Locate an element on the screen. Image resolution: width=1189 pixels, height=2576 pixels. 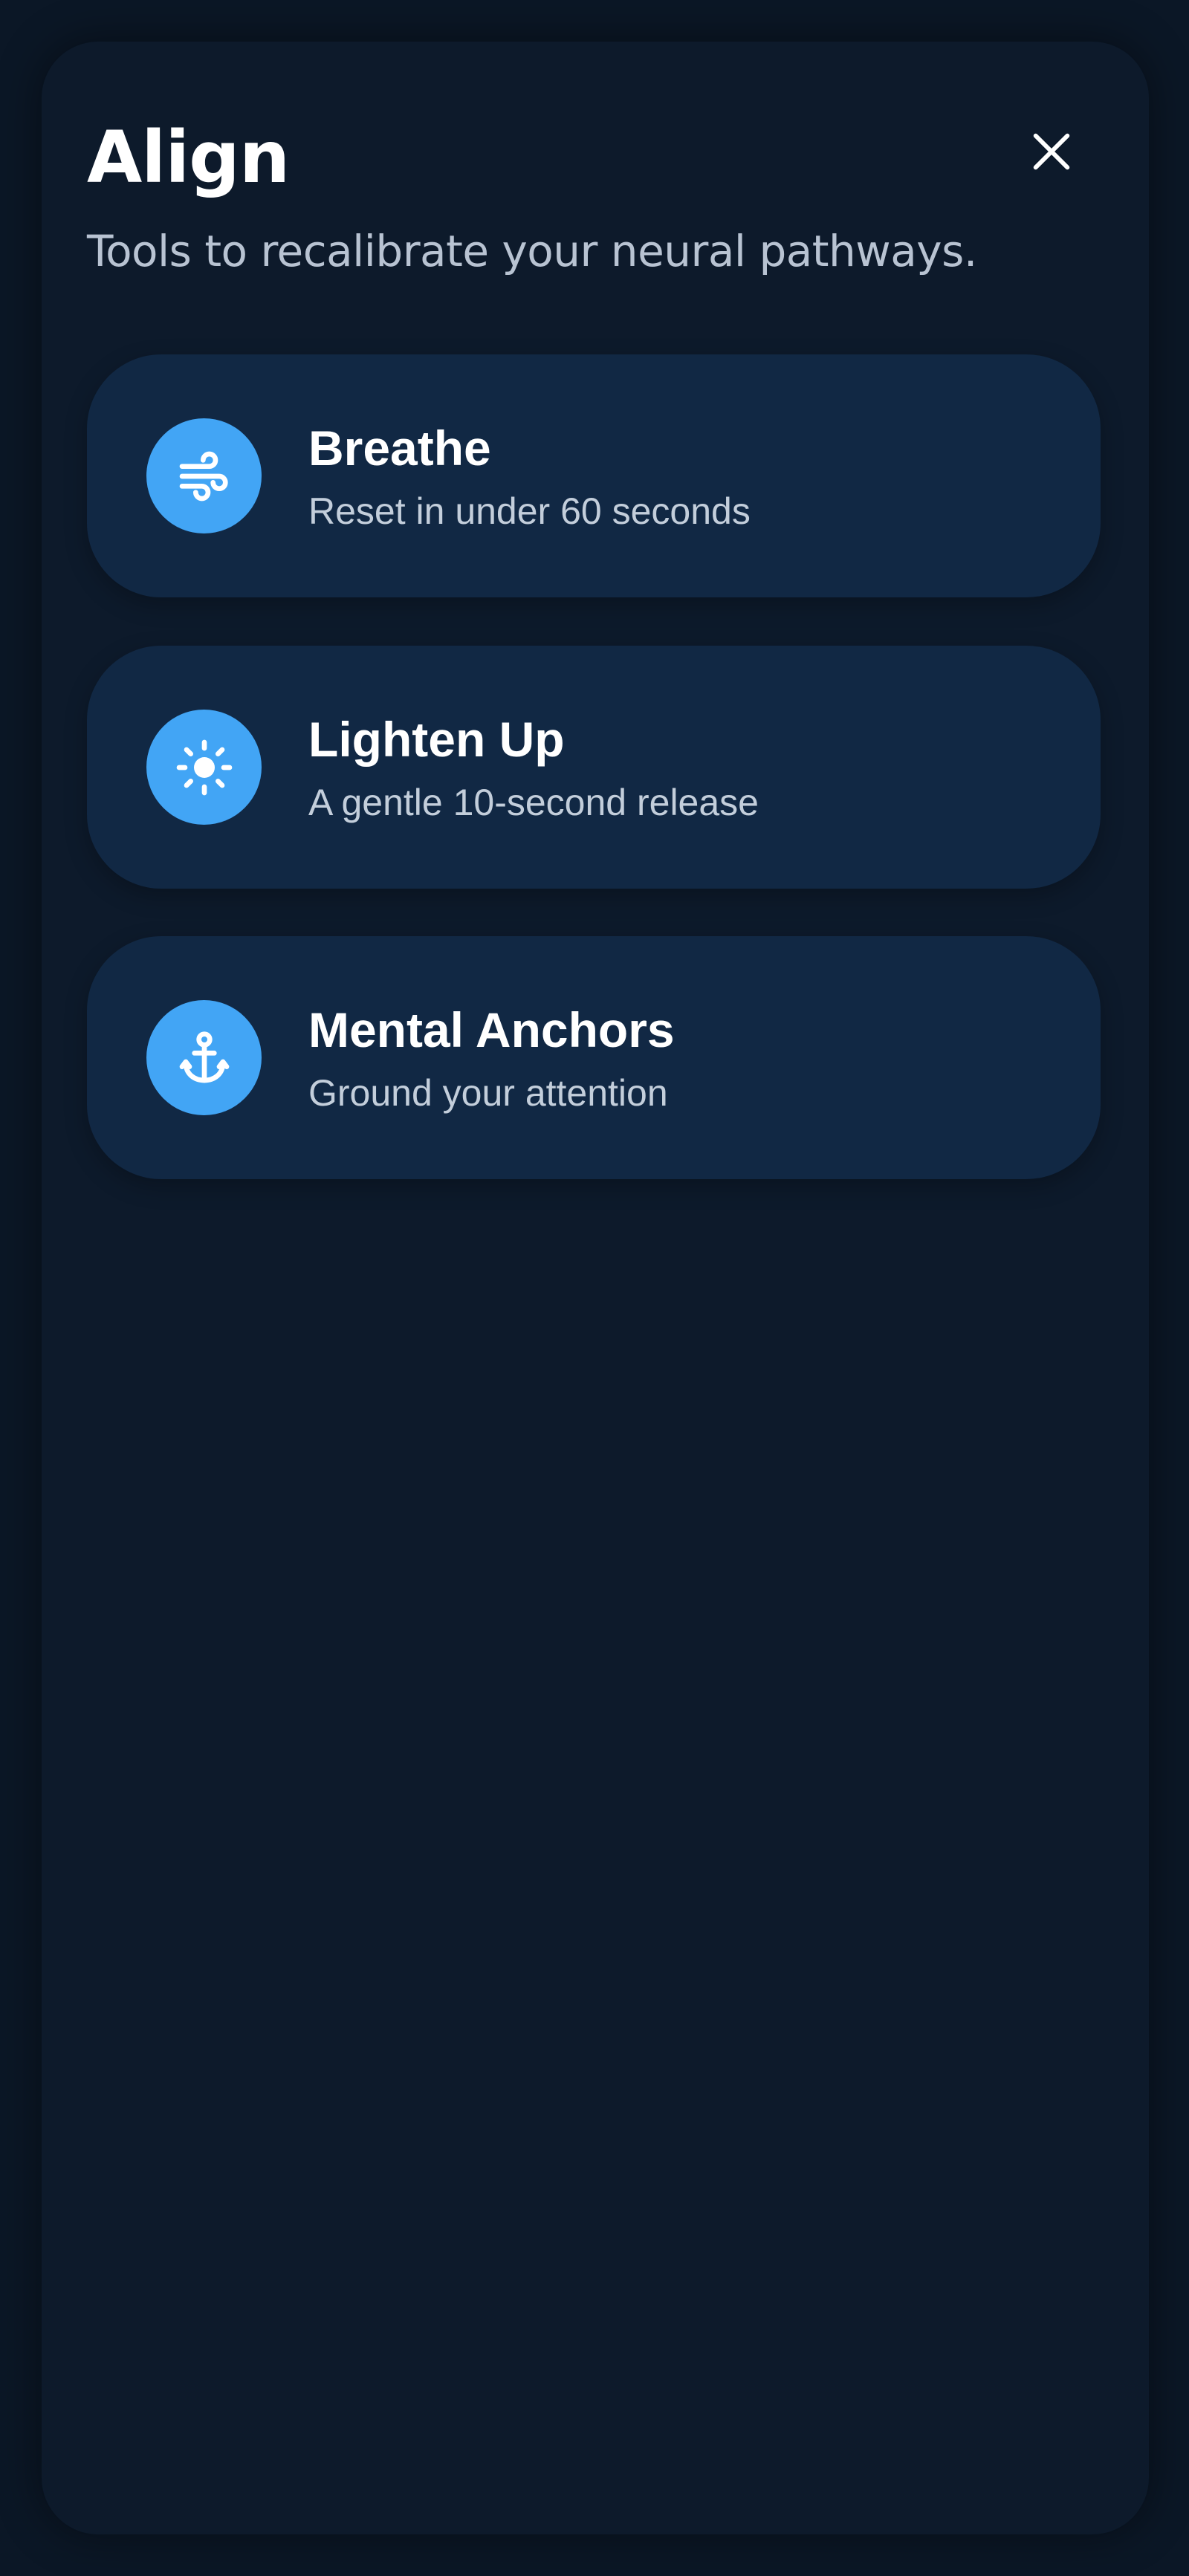
tool-title: Breathe is located at coordinates (399, 448).